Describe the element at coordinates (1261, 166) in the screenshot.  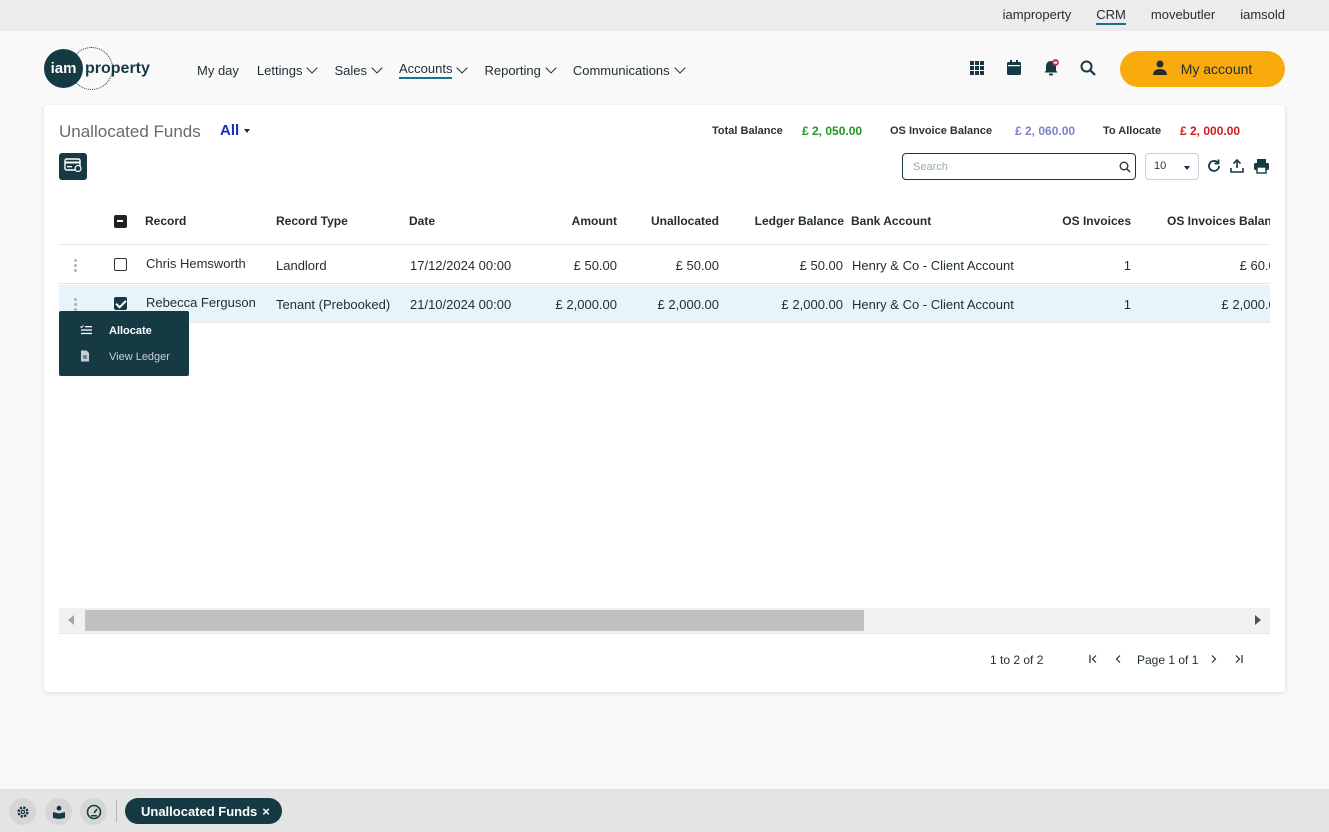
I see `print-icon` at that location.